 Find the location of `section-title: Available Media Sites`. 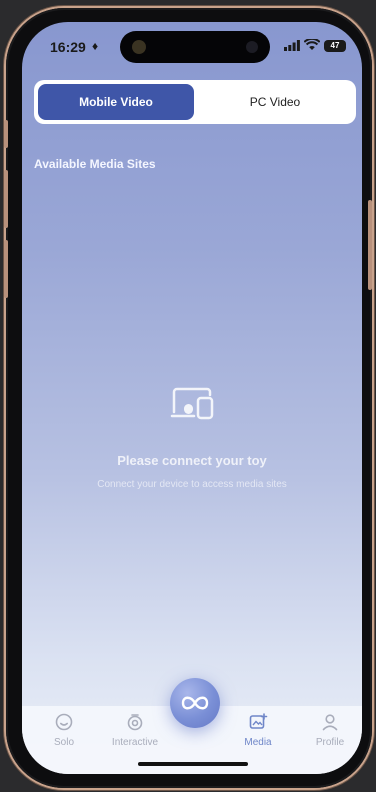

section-title: Available Media Sites is located at coordinates (95, 164).